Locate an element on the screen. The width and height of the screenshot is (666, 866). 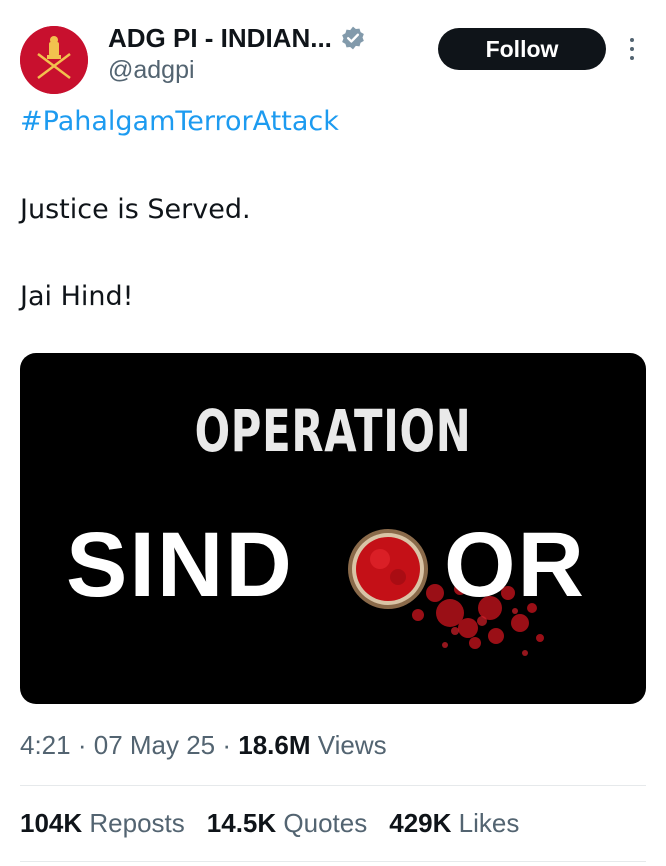
likes-label: Likes is located at coordinates (489, 823).